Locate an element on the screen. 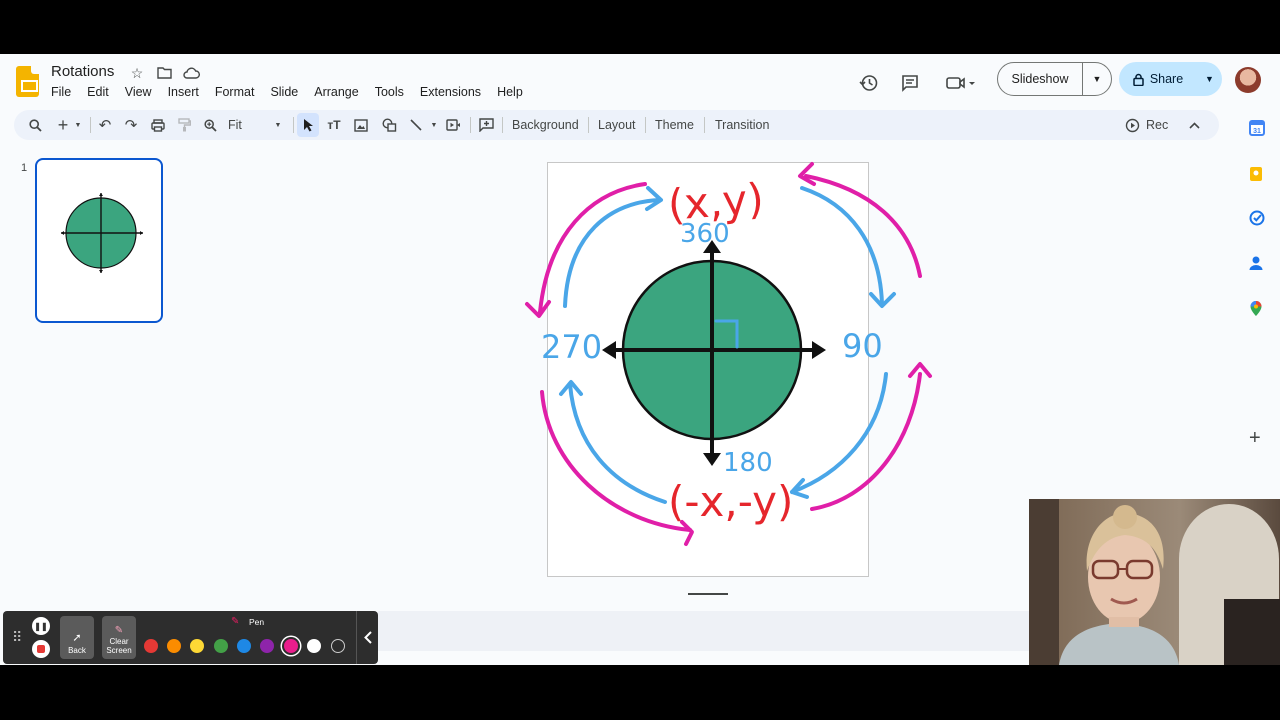  share-button: Share ▼ is located at coordinates (1170, 79).